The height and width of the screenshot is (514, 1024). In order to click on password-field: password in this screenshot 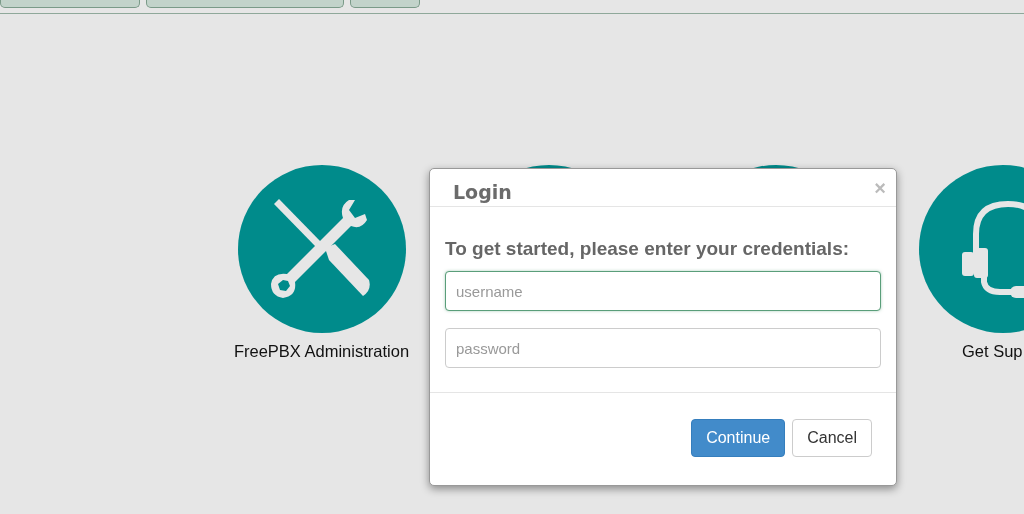, I will do `click(663, 348)`.